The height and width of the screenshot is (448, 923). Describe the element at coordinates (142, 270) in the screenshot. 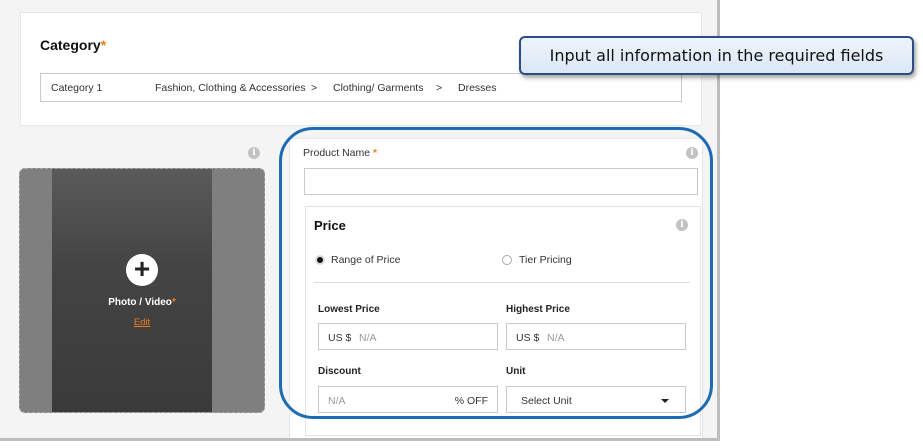

I see `add-photo-icon: +` at that location.